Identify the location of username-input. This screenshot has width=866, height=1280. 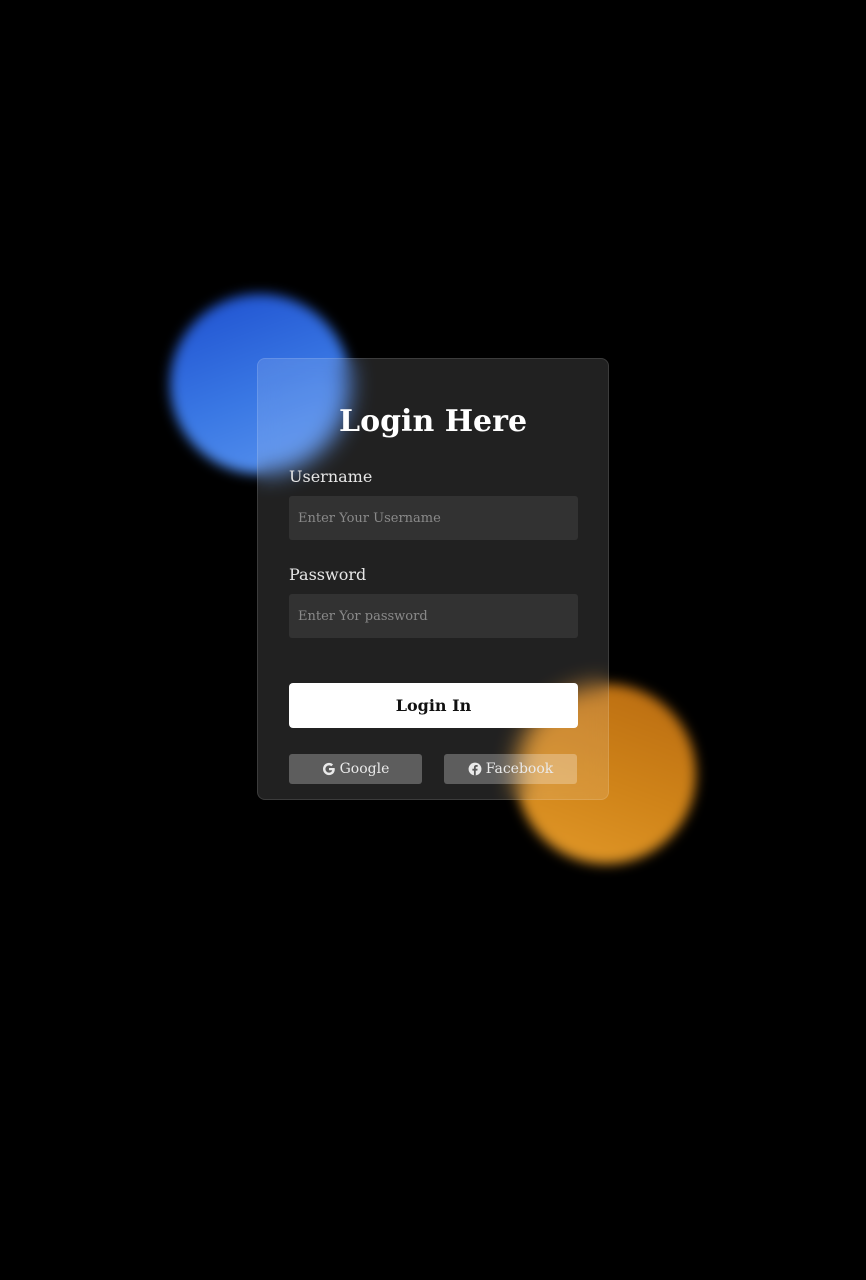
(433, 518).